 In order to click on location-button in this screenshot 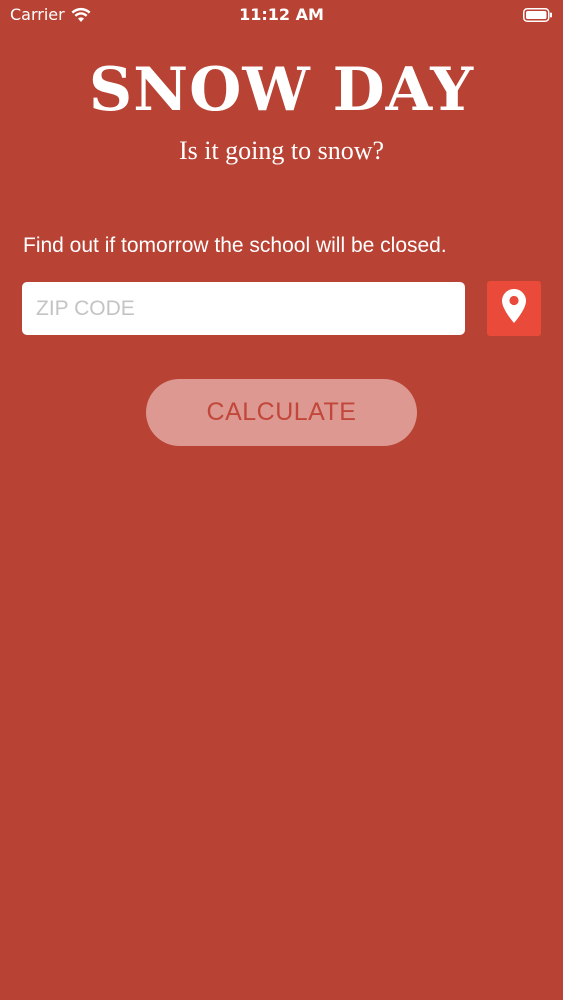, I will do `click(514, 308)`.